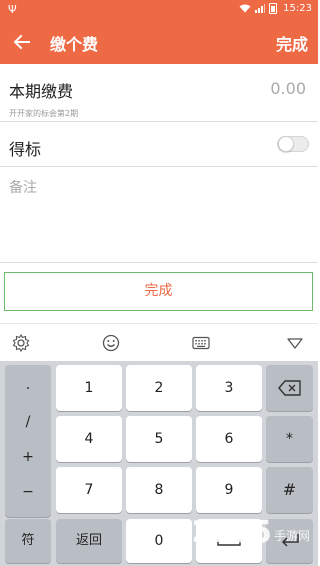  What do you see at coordinates (291, 536) in the screenshot?
I see `watermark-text: 手游网` at bounding box center [291, 536].